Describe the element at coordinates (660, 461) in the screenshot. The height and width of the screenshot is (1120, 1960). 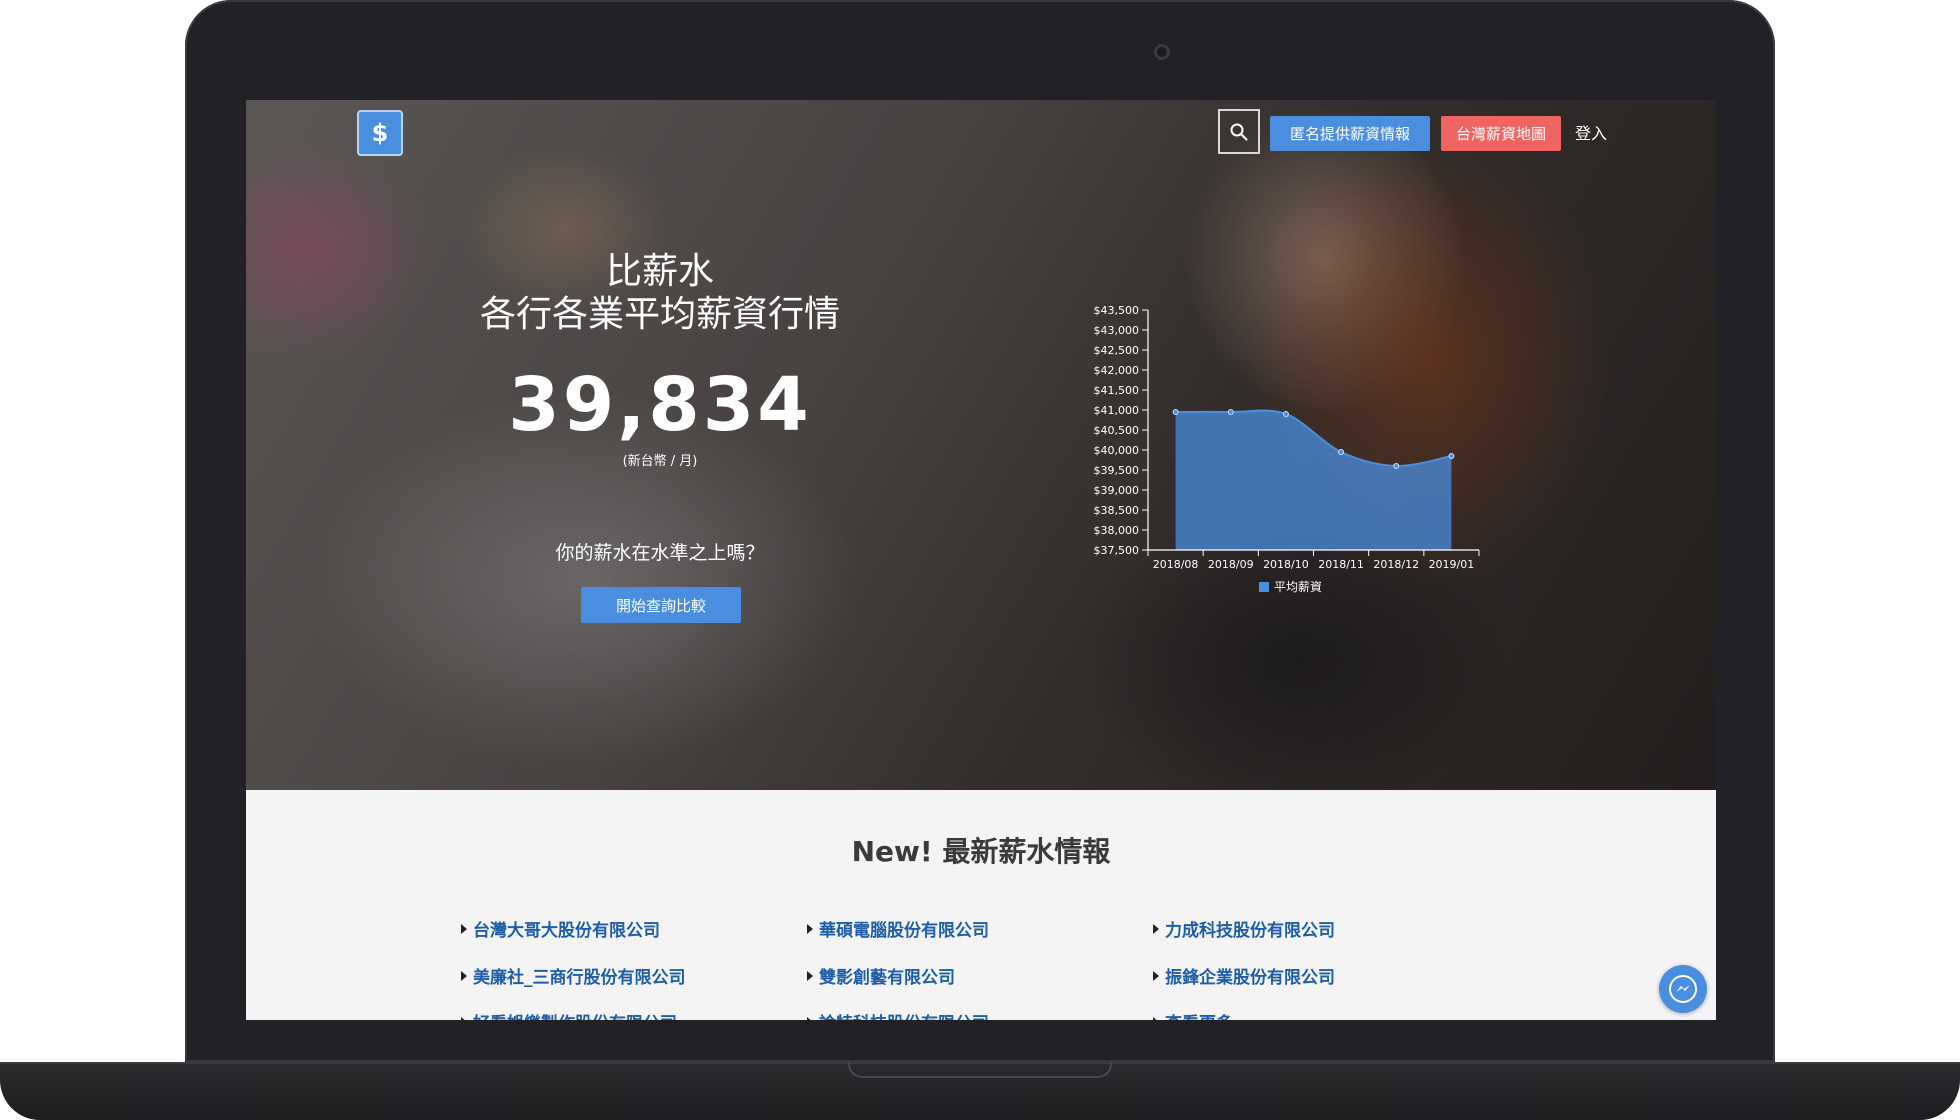
I see `salary-unit: (新台幣 / 月)` at that location.